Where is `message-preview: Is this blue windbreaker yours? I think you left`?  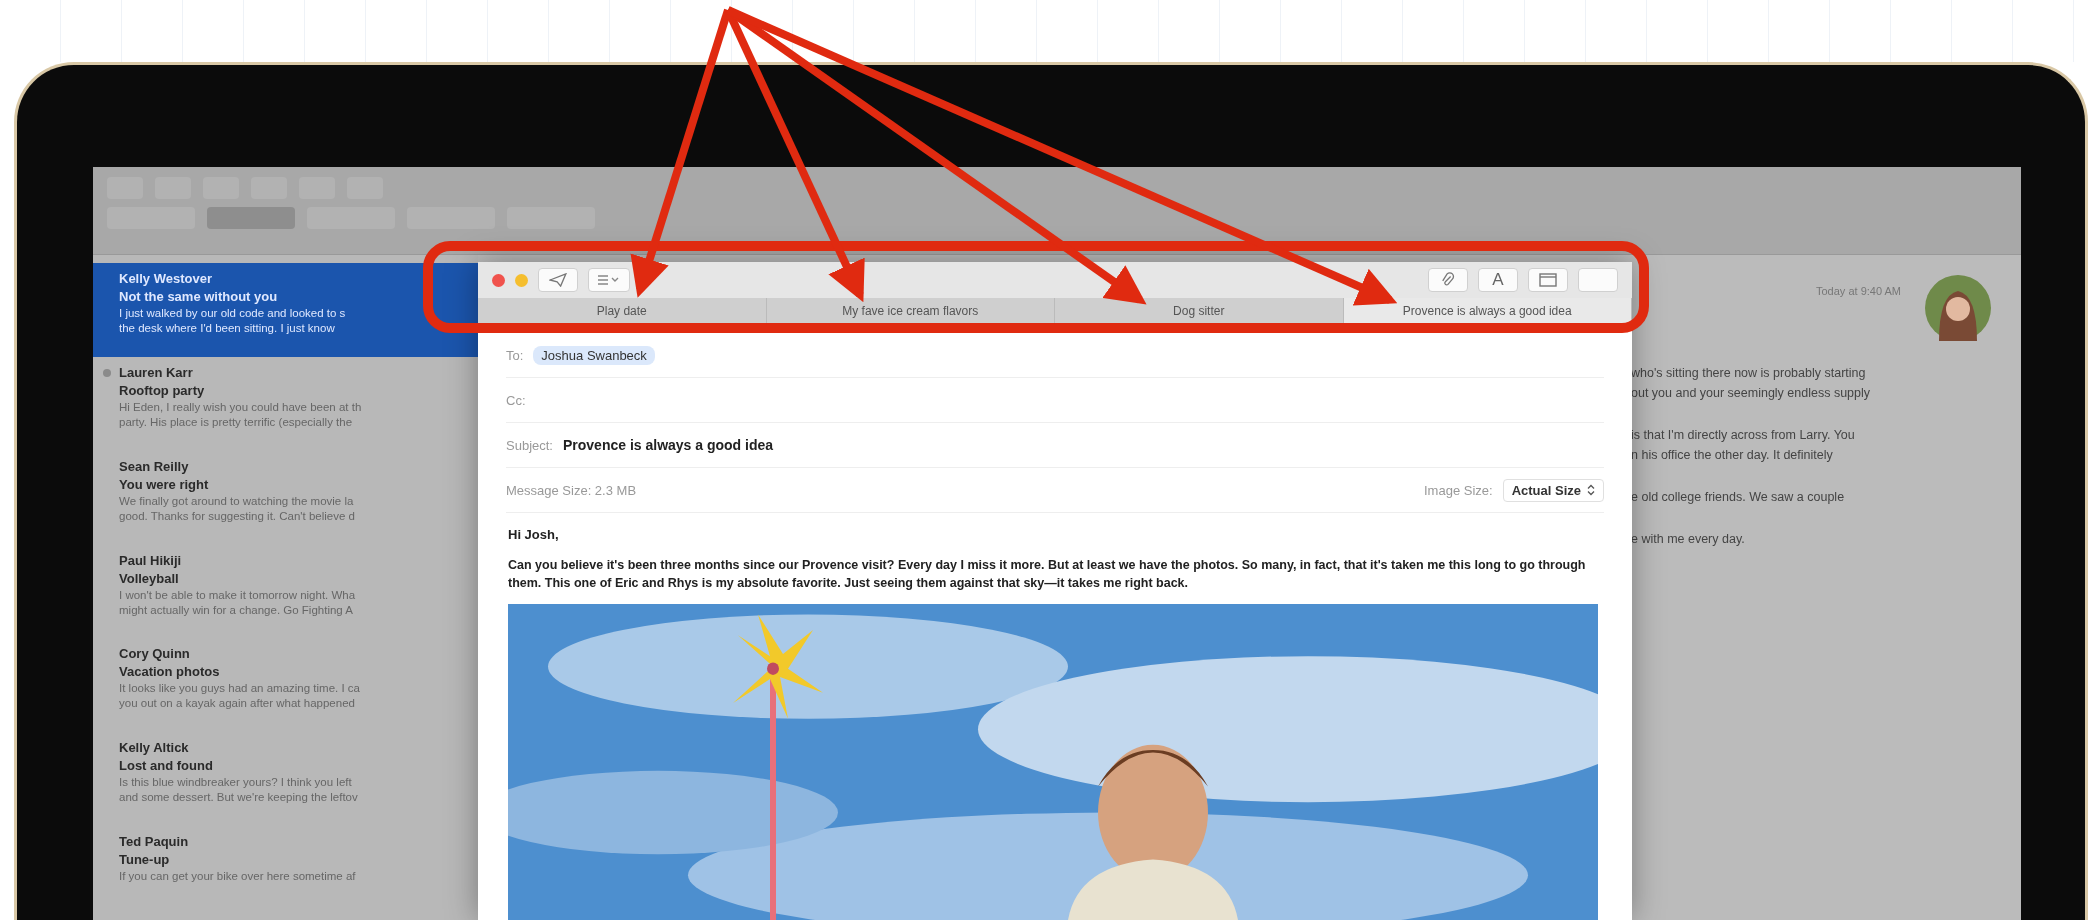
message-preview: Is this blue windbreaker yours? I think you left is located at coordinates (236, 782).